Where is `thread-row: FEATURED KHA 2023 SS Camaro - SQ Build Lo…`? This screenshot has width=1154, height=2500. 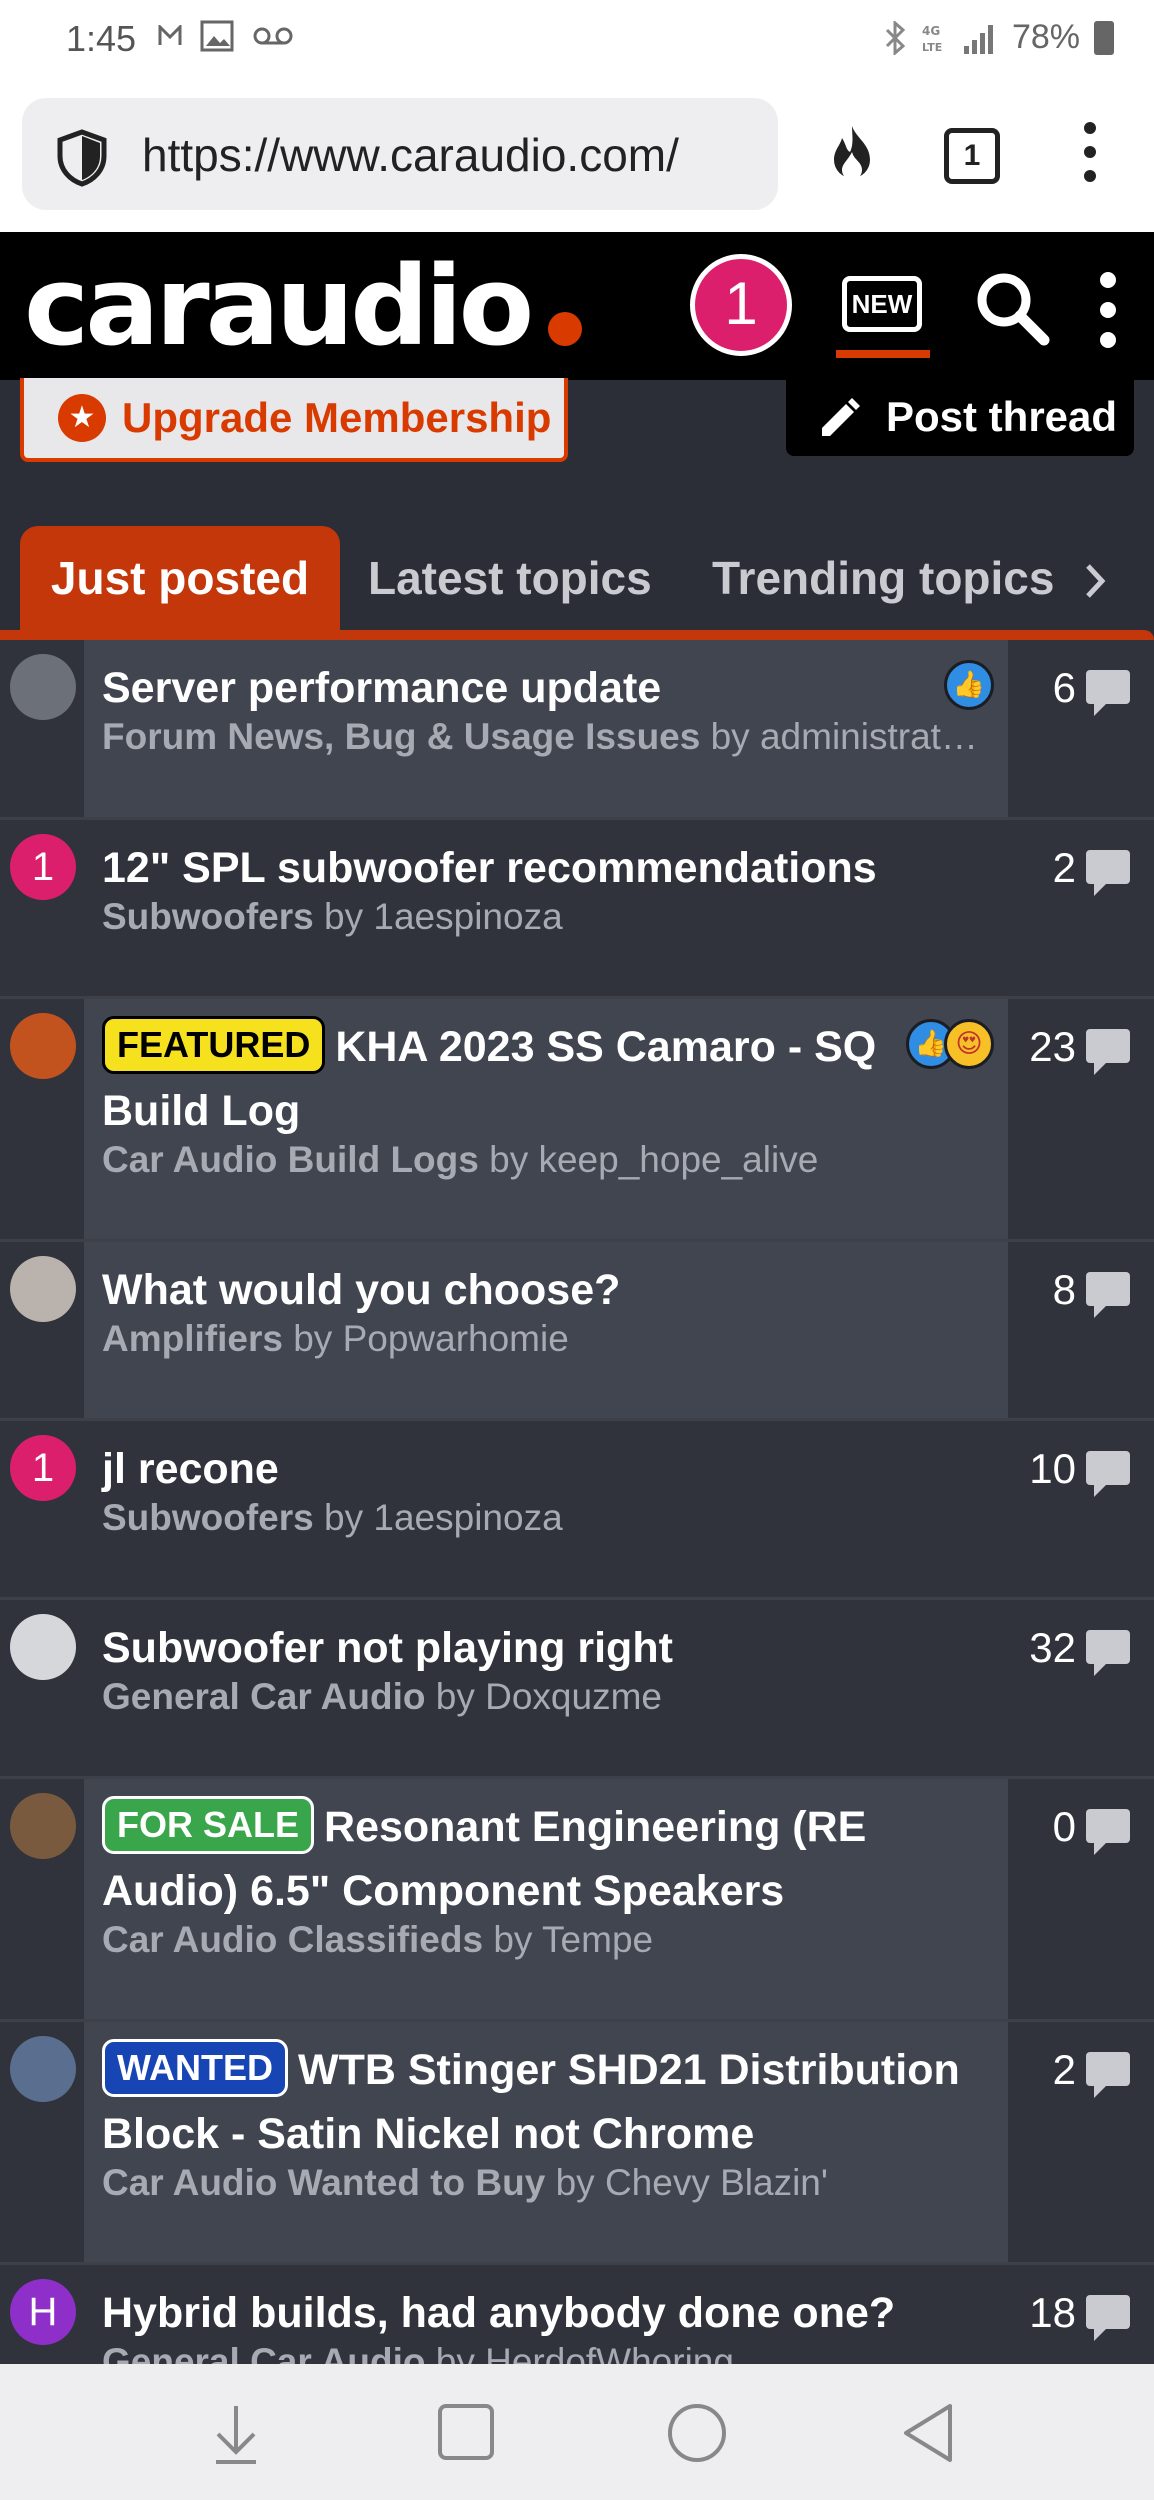 thread-row: FEATURED KHA 2023 SS Camaro - SQ Build Lo… is located at coordinates (577, 1120).